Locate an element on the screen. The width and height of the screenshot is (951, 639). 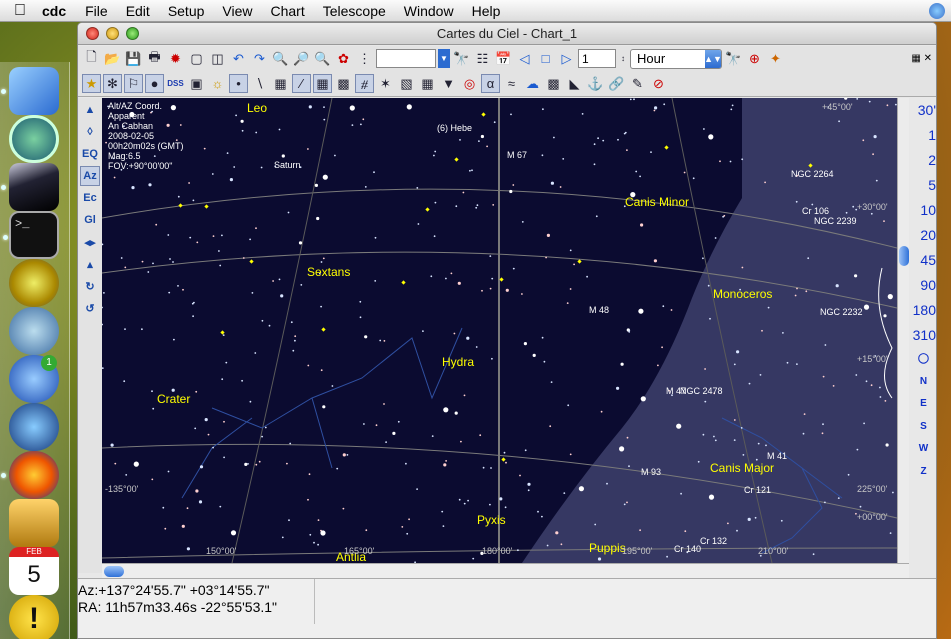
firefox-icon is located at coordinates (30, 475).